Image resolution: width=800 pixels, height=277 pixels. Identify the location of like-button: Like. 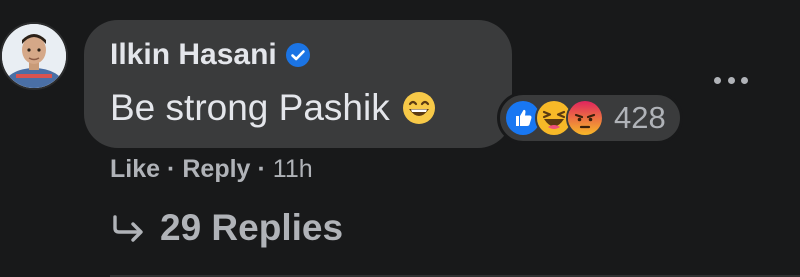
(135, 169).